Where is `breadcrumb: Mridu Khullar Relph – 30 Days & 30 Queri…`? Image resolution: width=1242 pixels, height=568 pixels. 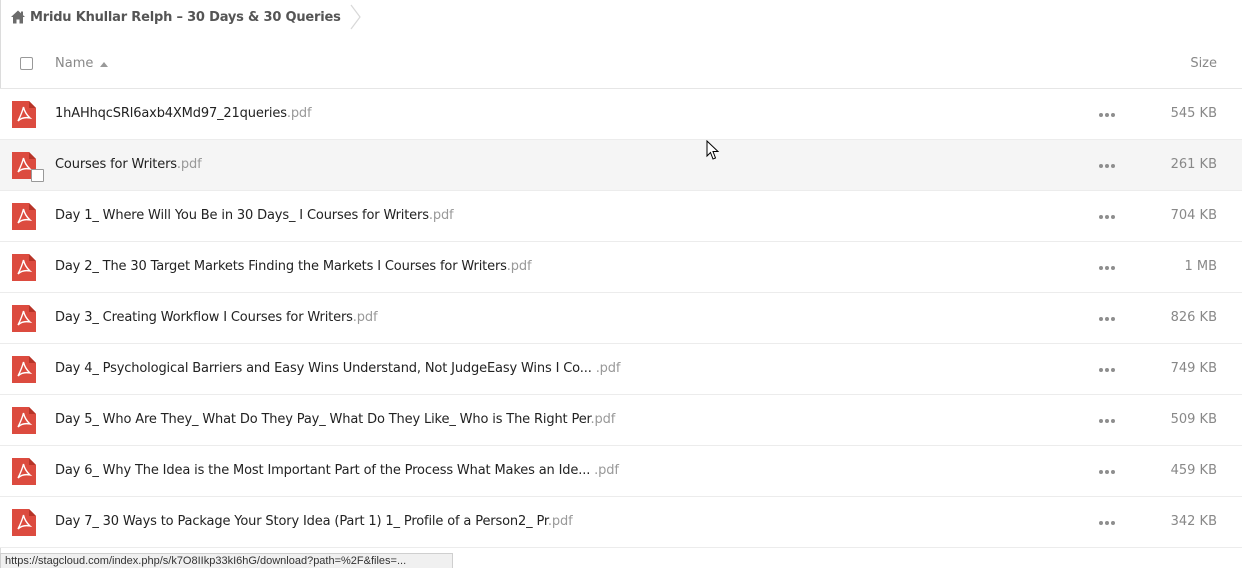
breadcrumb: Mridu Khullar Relph – 30 Days & 30 Queri… is located at coordinates (186, 17).